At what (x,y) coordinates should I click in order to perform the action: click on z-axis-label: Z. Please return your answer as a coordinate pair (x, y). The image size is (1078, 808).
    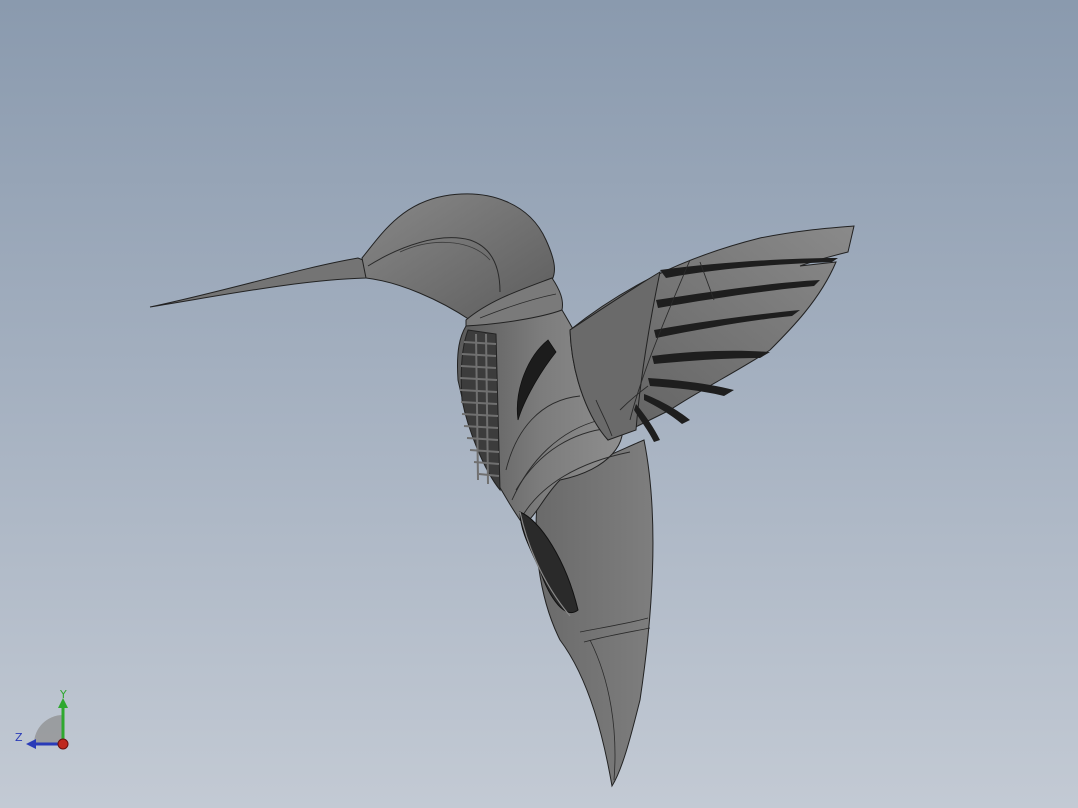
    Looking at the image, I should click on (19, 737).